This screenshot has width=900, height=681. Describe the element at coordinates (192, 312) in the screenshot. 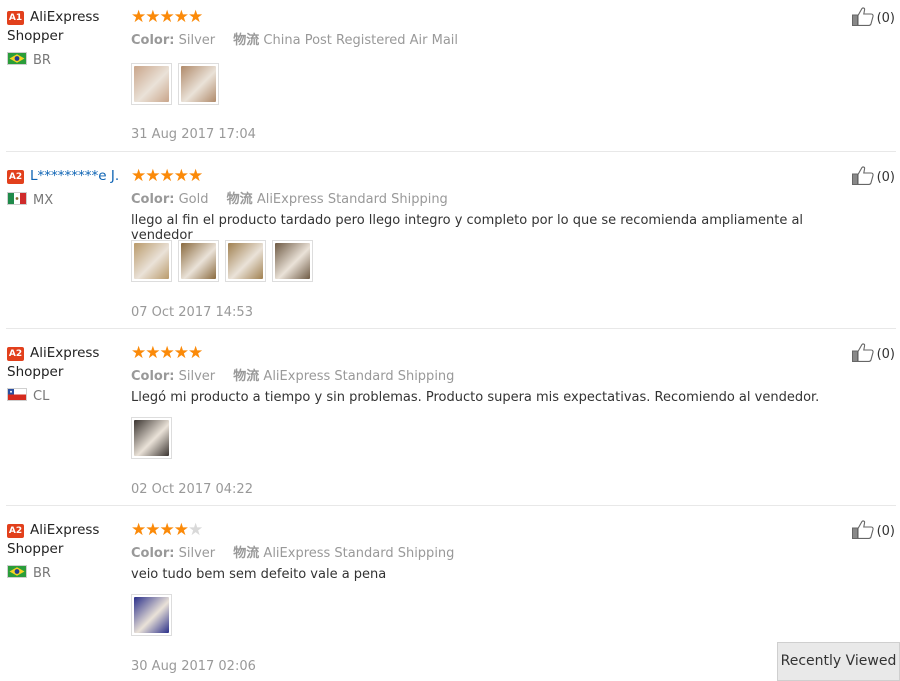

I see `review-date: 07 Oct 2017 14:53` at that location.